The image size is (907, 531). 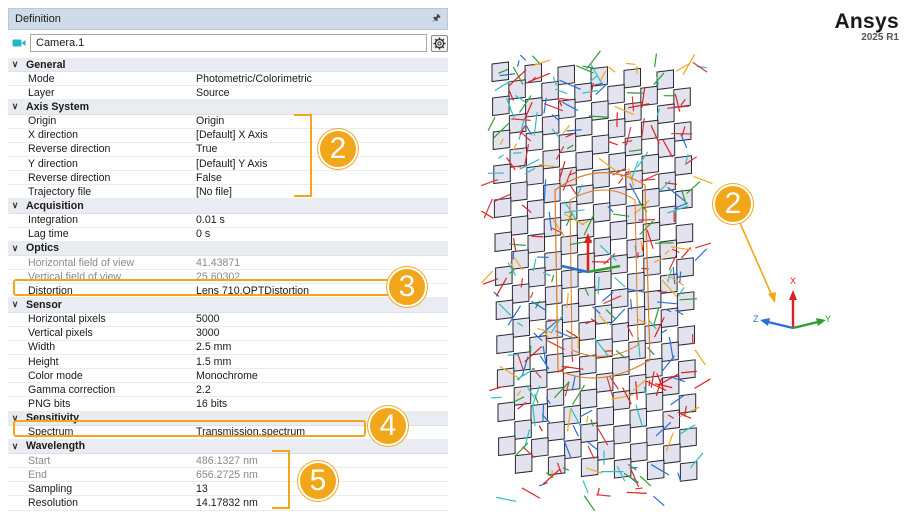 I want to click on property-row: Gamma correction 2.2, so click(x=228, y=390).